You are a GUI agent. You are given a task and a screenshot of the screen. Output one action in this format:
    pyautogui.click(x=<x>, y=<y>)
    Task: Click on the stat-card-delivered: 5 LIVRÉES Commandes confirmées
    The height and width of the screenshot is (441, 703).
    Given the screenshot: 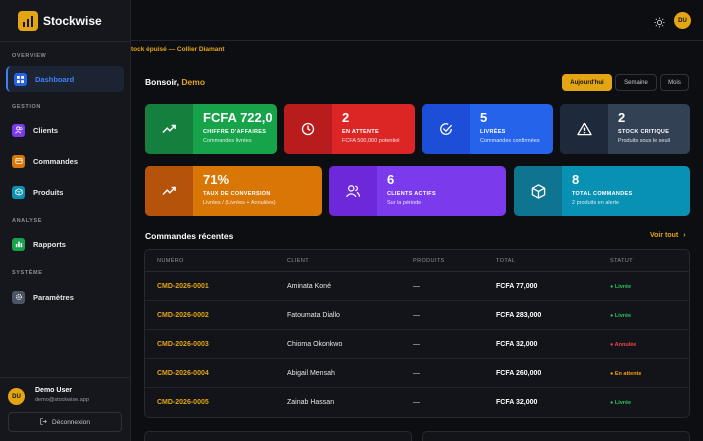 What is the action you would take?
    pyautogui.click(x=487, y=129)
    